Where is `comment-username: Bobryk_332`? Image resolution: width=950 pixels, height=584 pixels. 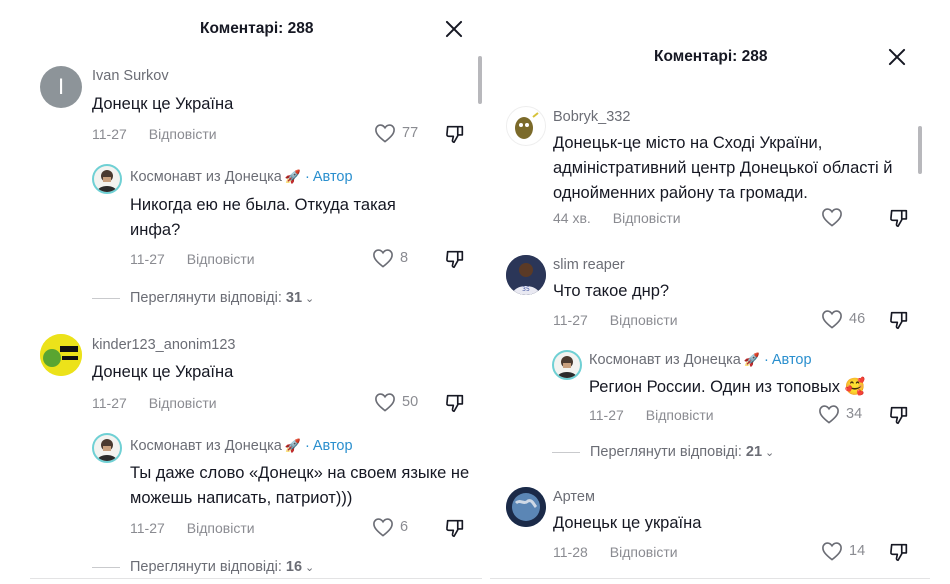 comment-username: Bobryk_332 is located at coordinates (591, 117).